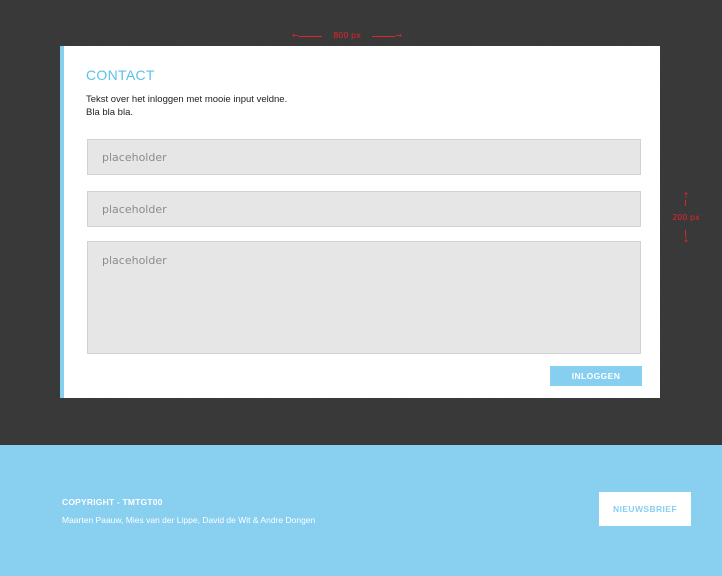 The image size is (722, 576). I want to click on arrow-down-icon: ↓, so click(686, 237).